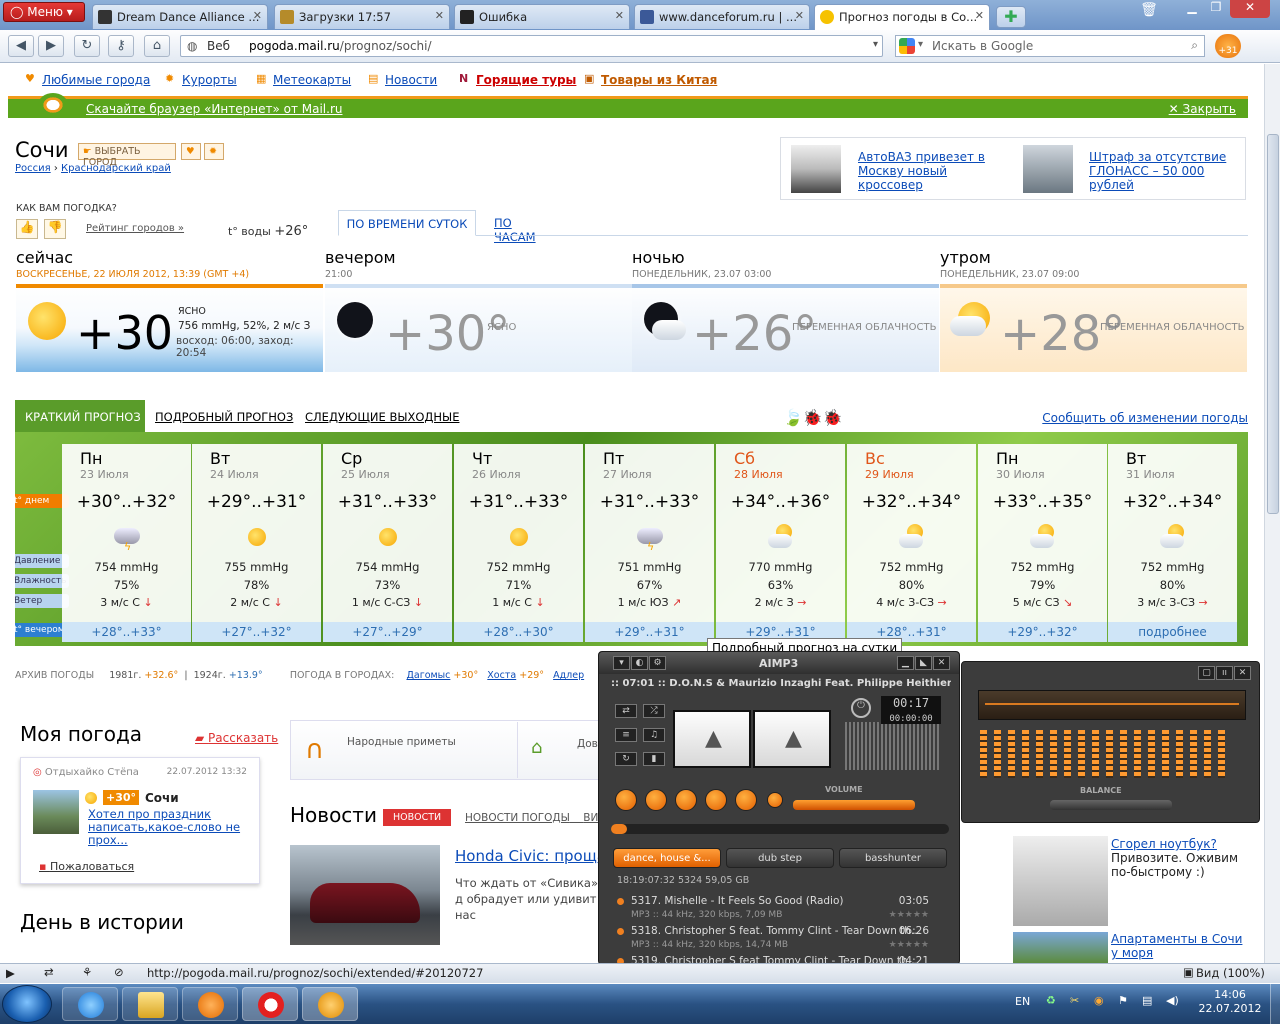 The width and height of the screenshot is (1280, 1024). I want to click on restore-button: ❐, so click(1216, 9).